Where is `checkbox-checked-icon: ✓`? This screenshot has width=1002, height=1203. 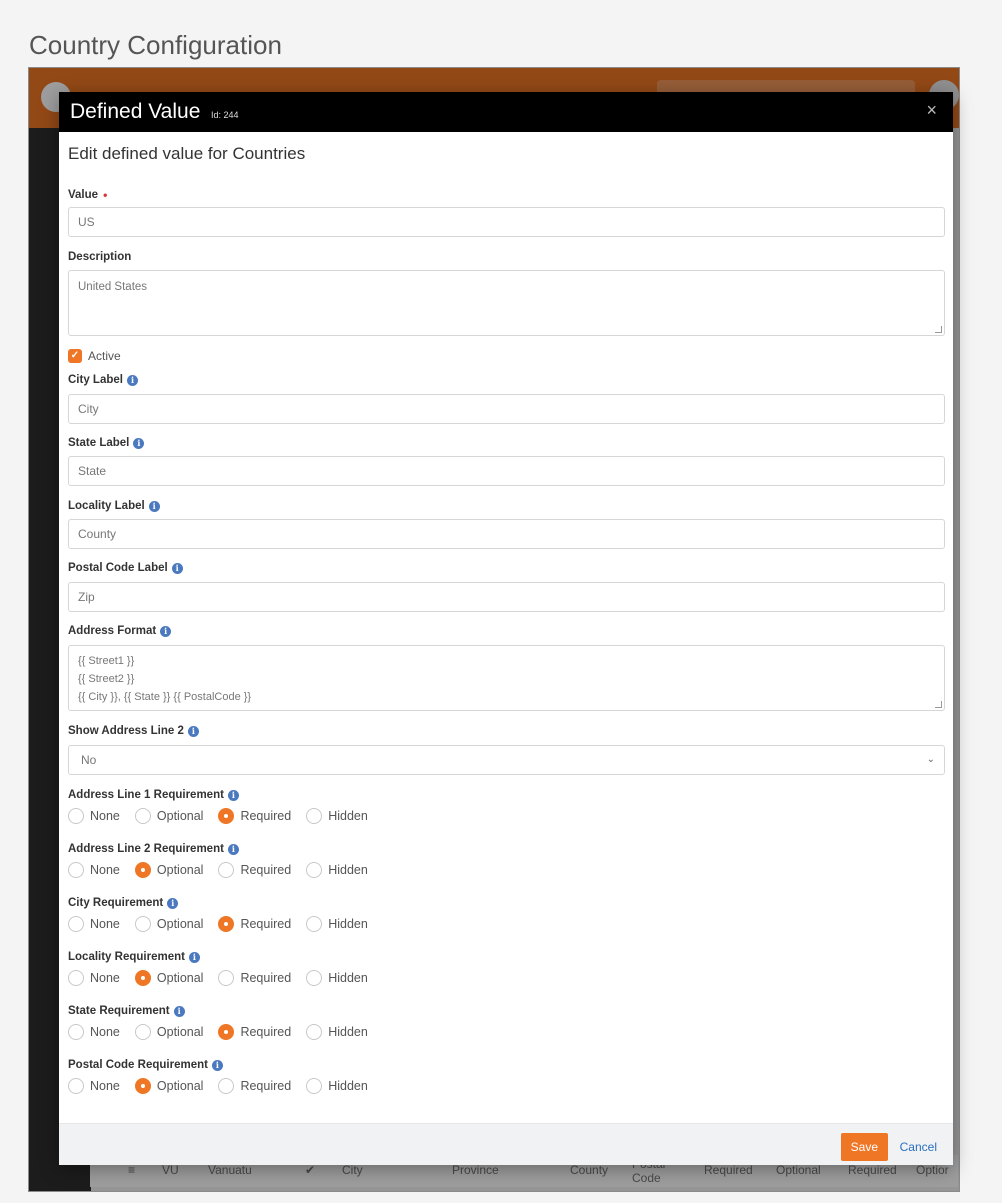 checkbox-checked-icon: ✓ is located at coordinates (75, 356).